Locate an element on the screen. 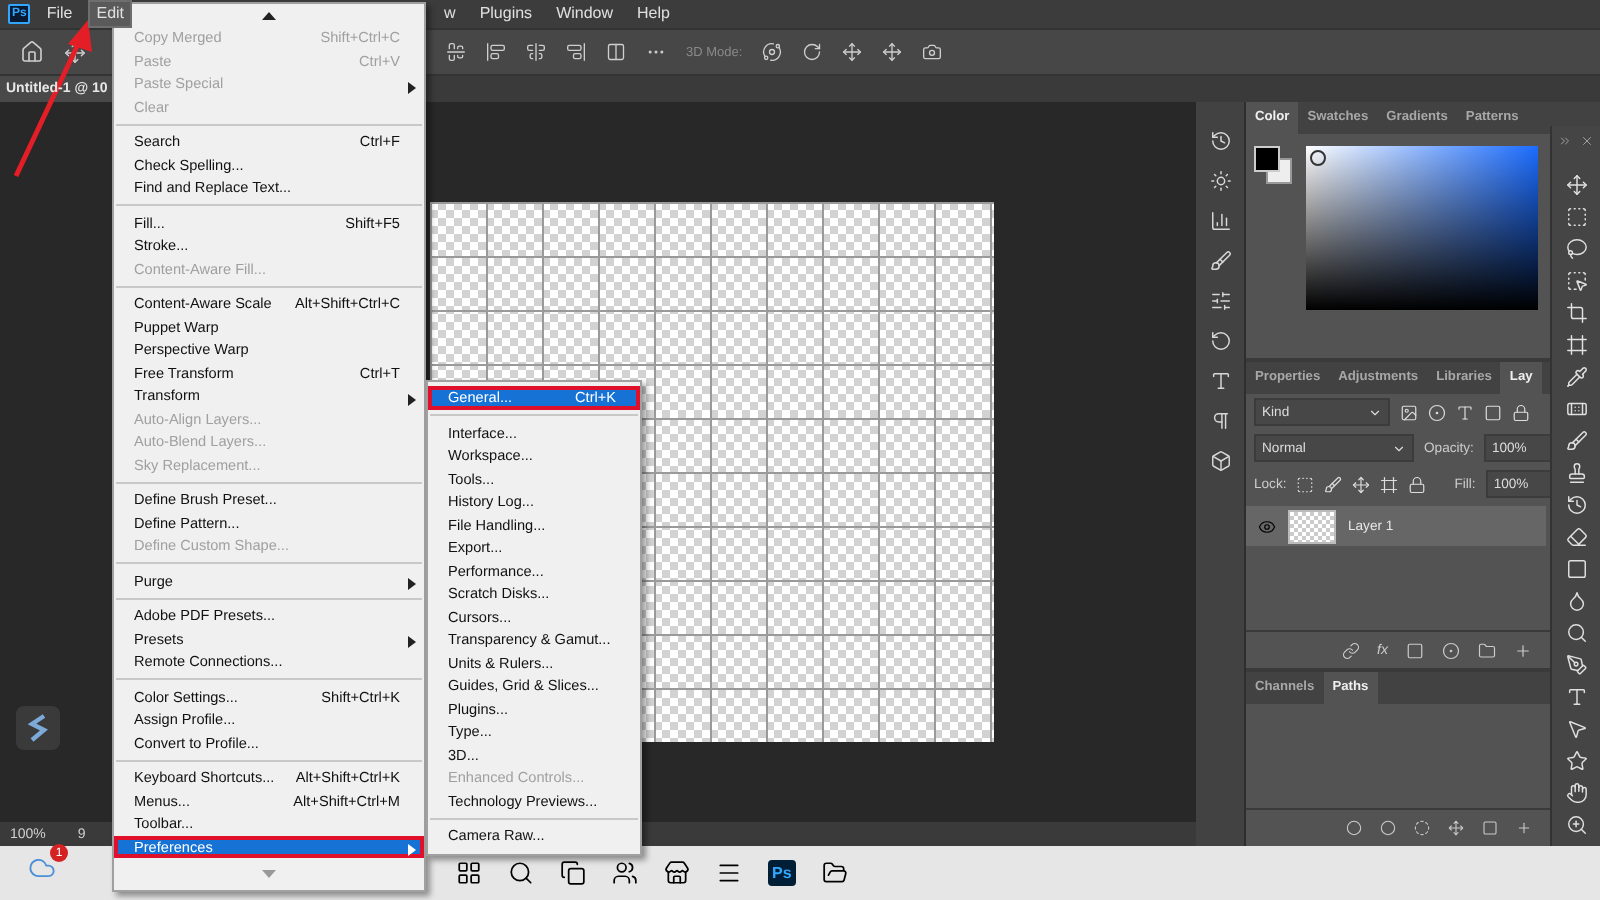  bandage-icon is located at coordinates (1576, 409).